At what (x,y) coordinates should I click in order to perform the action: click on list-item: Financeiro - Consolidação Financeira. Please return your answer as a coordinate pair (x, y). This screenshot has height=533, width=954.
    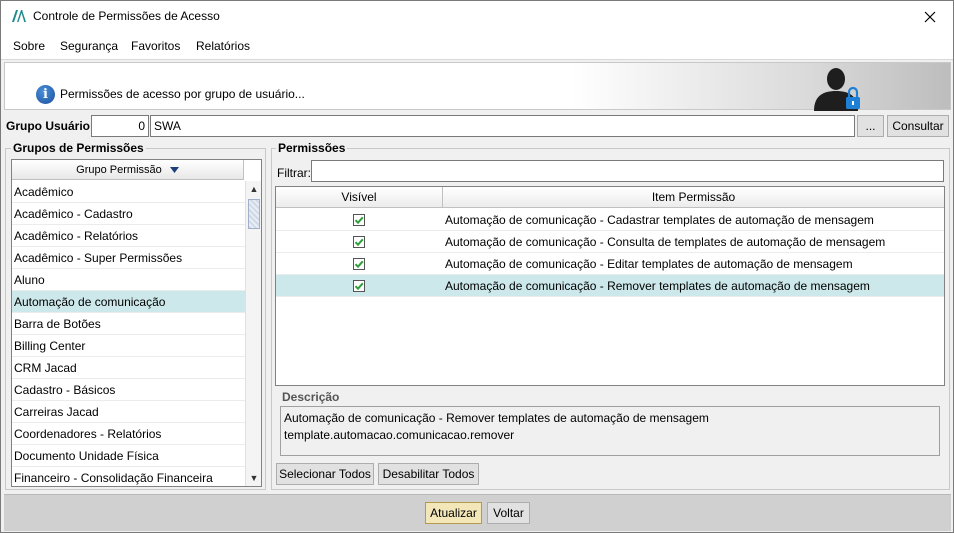
    Looking at the image, I should click on (128, 476).